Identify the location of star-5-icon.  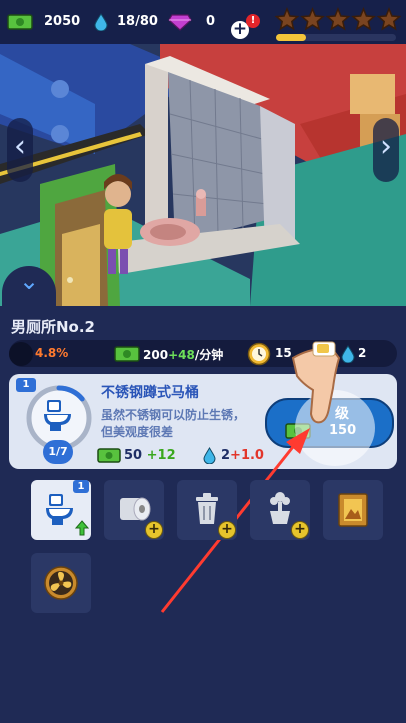
(389, 19).